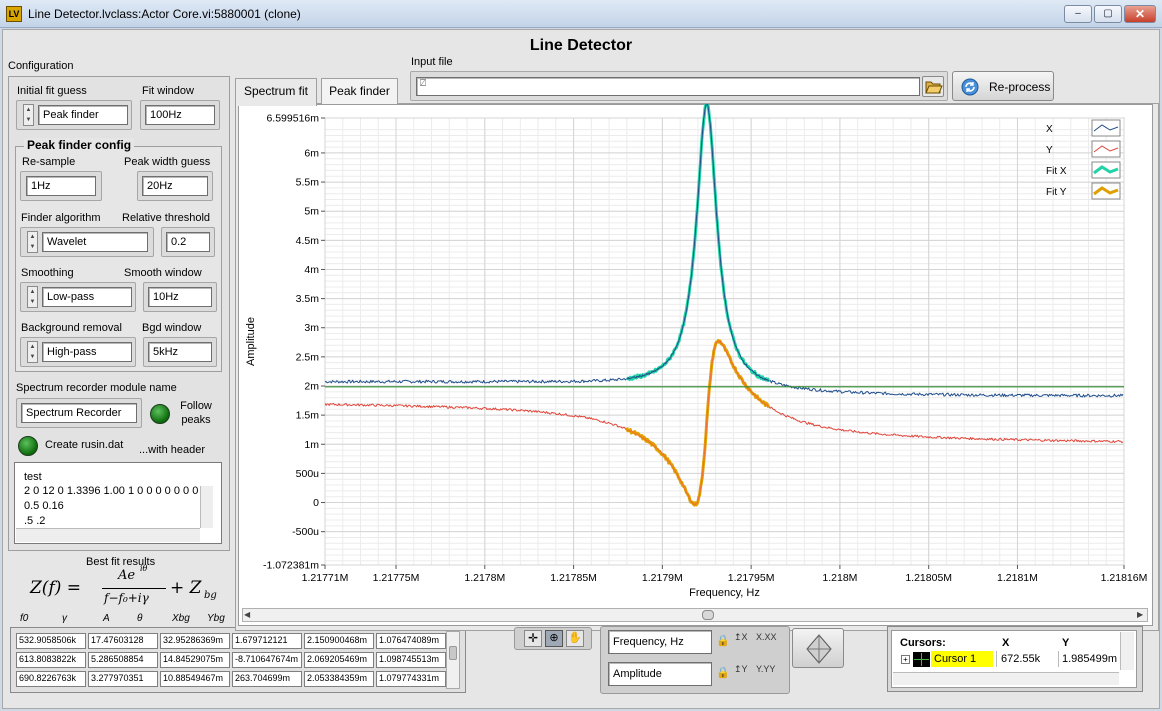 This screenshot has width=1162, height=711. What do you see at coordinates (144, 568) in the screenshot?
I see `formula-exponent: iθ` at bounding box center [144, 568].